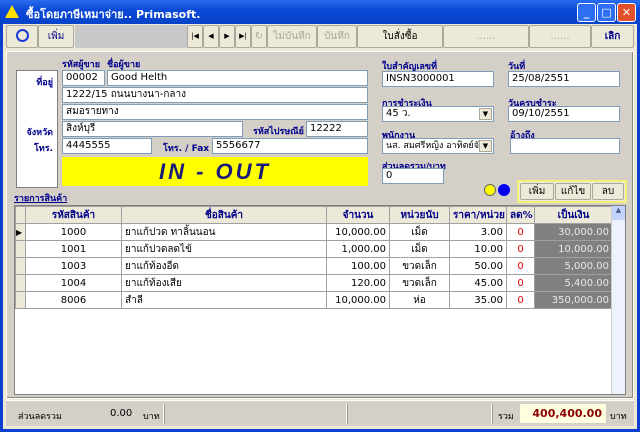 This screenshot has height=432, width=640. What do you see at coordinates (237, 78) in the screenshot?
I see `vendor-name-field: Good Helth` at bounding box center [237, 78].